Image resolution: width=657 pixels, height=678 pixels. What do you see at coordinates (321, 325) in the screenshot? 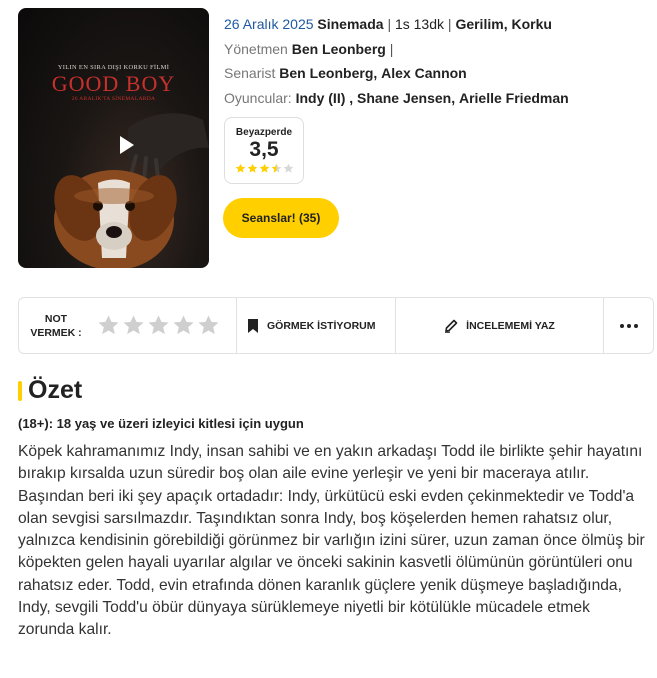
I see `want-to-watch-label: GÖRMEK İSTİYORUM` at bounding box center [321, 325].